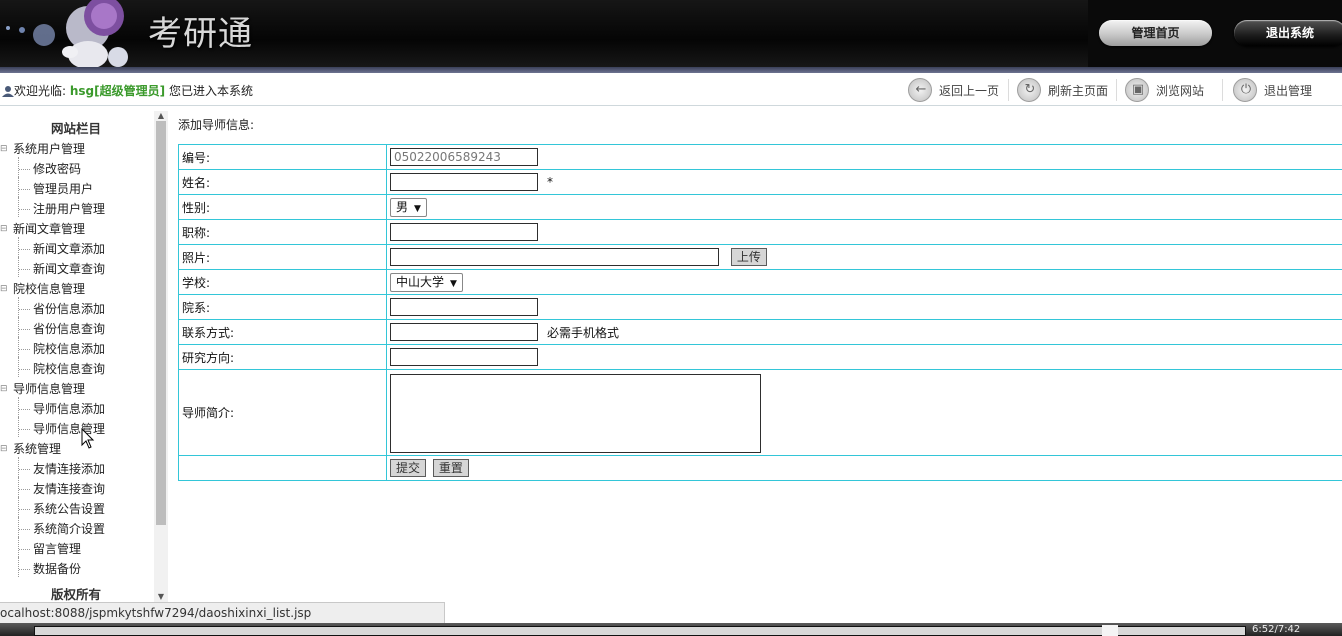 This screenshot has width=1342, height=636. What do you see at coordinates (40, 91) in the screenshot?
I see `welcome-prefix: 欢迎光临:` at bounding box center [40, 91].